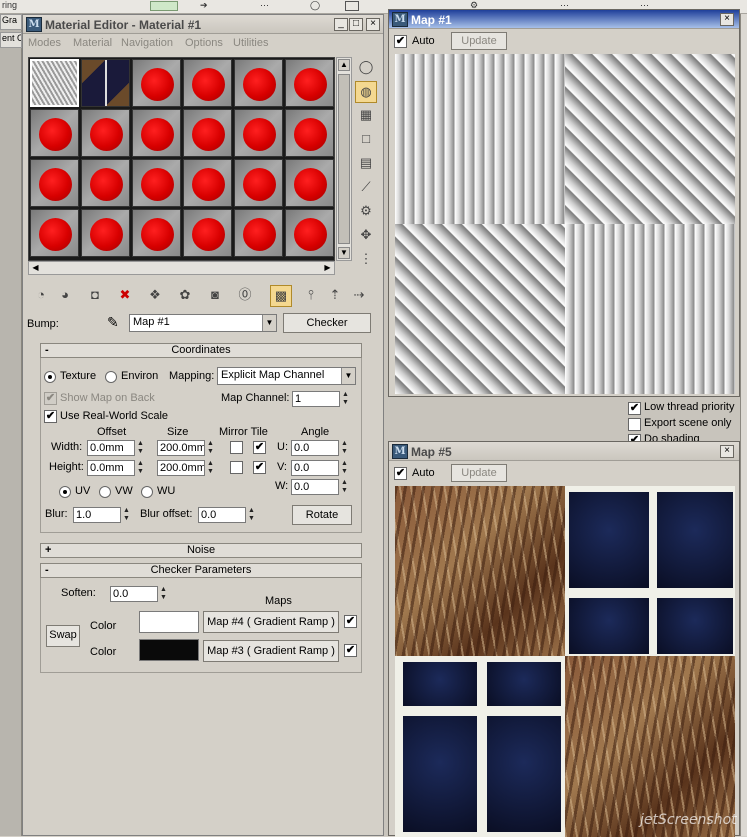 This screenshot has height=837, width=747. What do you see at coordinates (63, 636) in the screenshot?
I see `swap-button: Swap` at bounding box center [63, 636].